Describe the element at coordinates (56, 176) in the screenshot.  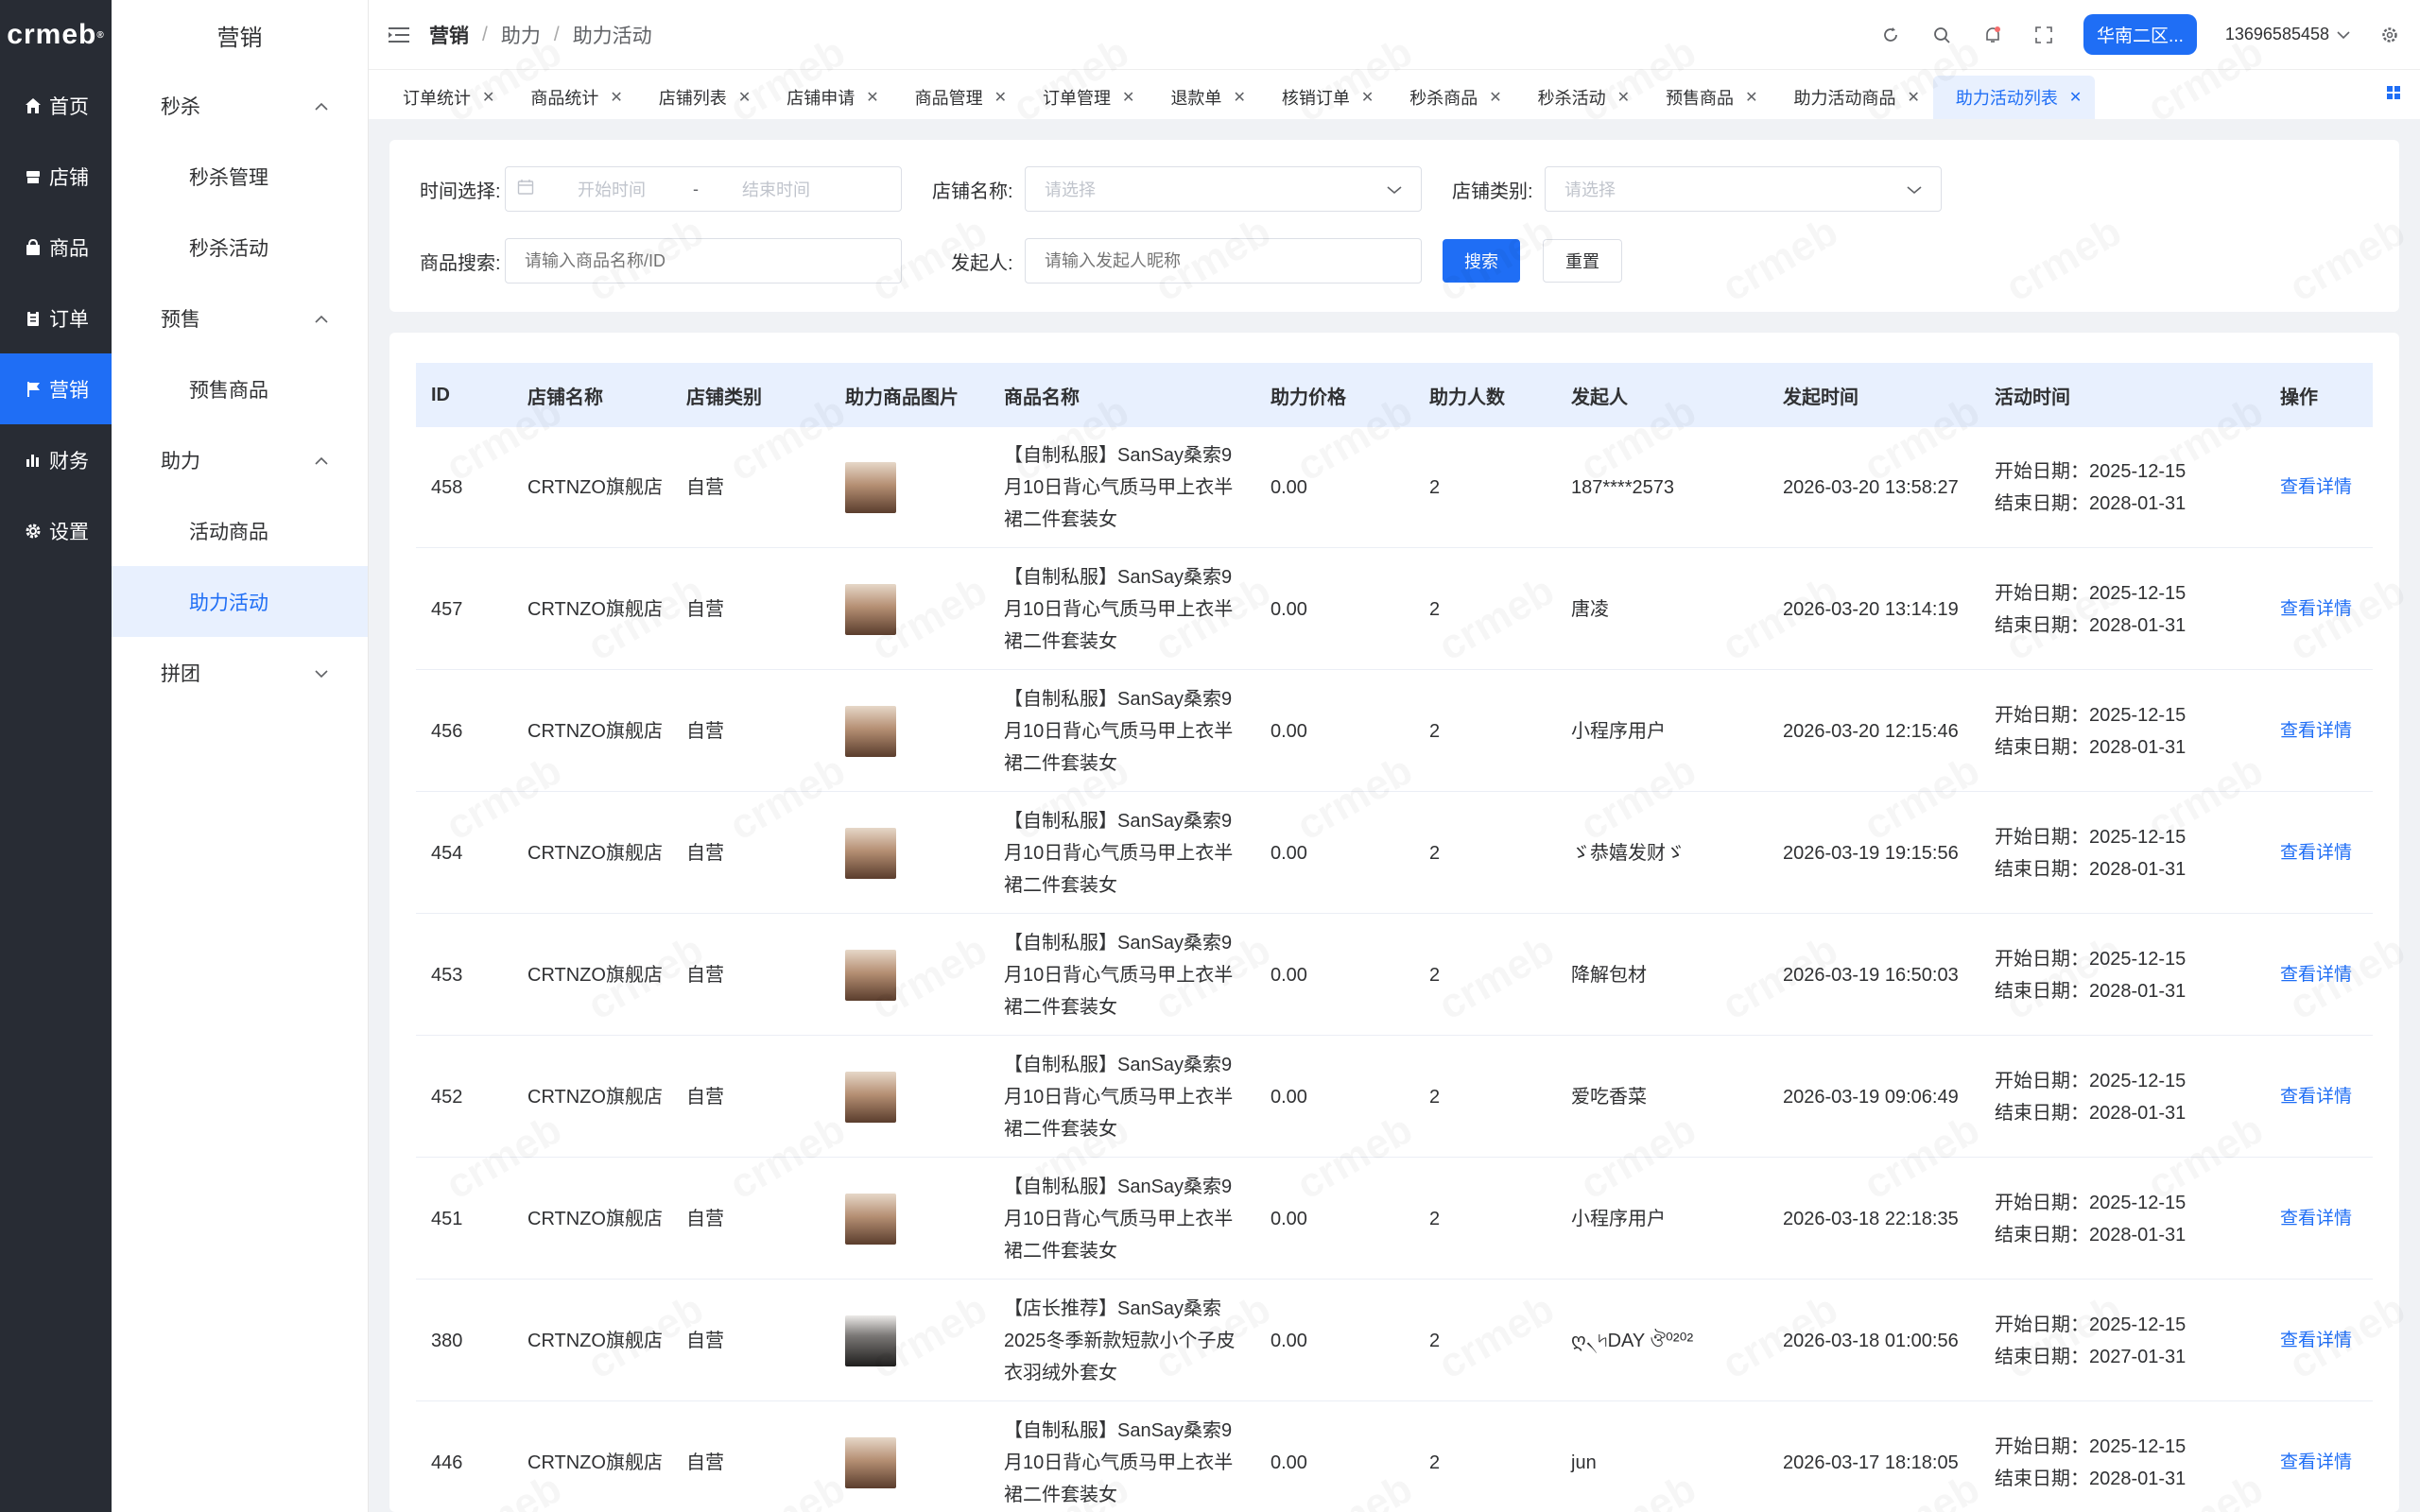
I see `nav-item-store: 店铺` at that location.